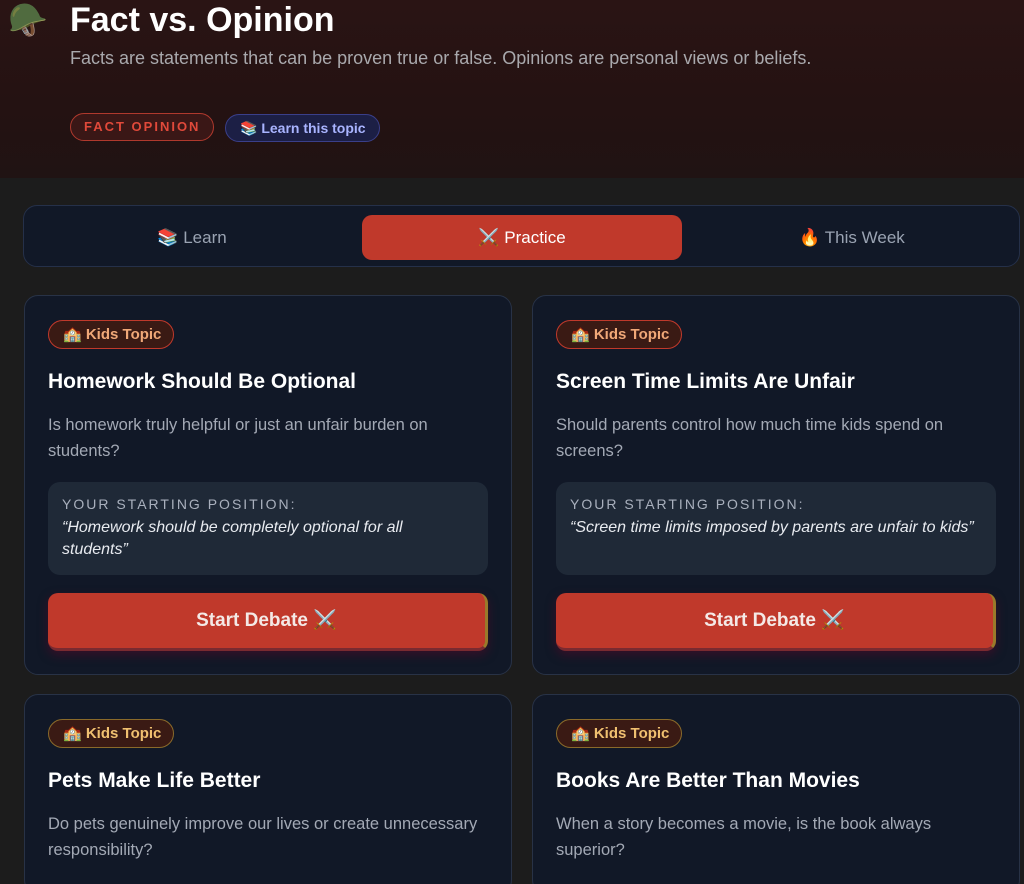 Image resolution: width=1024 pixels, height=884 pixels. Describe the element at coordinates (192, 237) in the screenshot. I see `tab-learn: 📚 Learn` at that location.